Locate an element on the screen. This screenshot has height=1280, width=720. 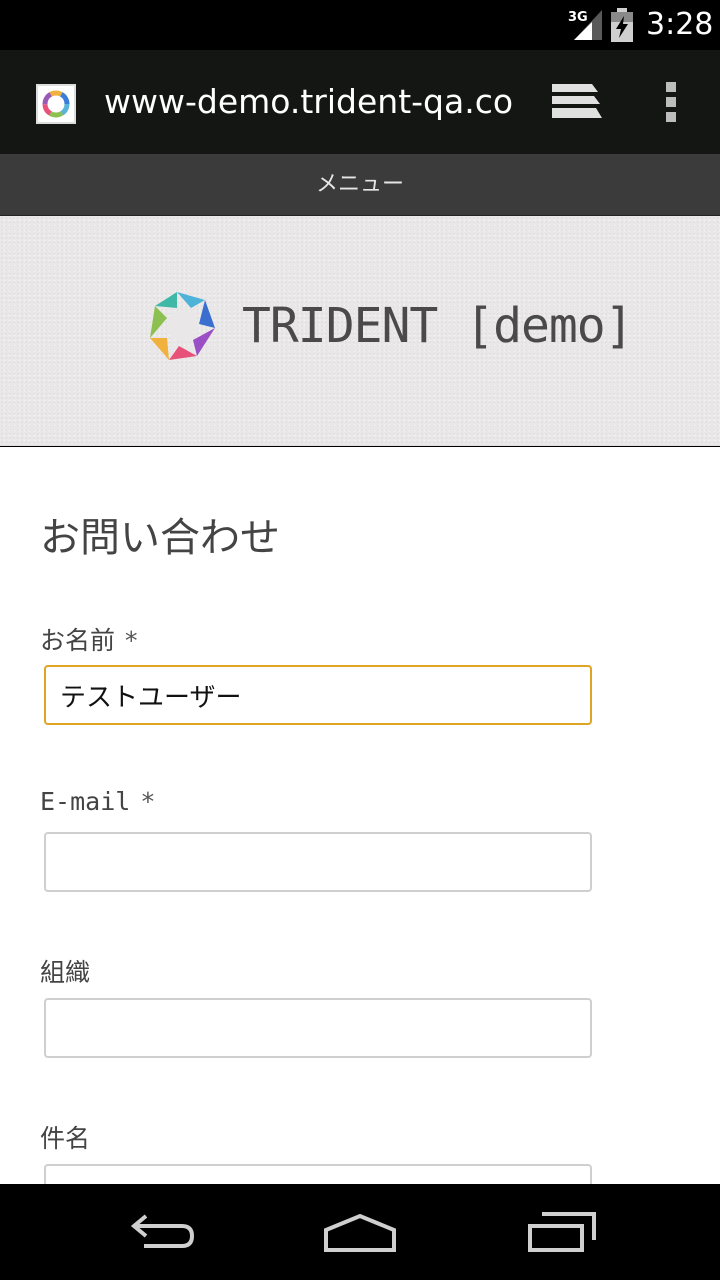
email-field-label: E-mail * is located at coordinates (97, 801).